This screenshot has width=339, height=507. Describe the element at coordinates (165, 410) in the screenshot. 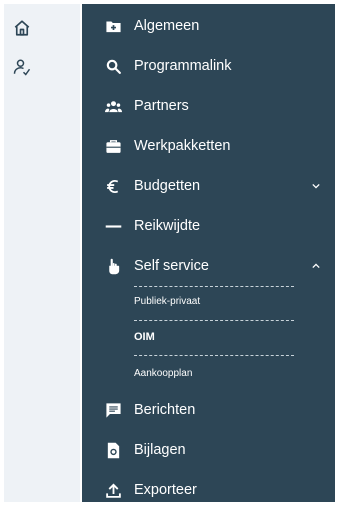

I see `menu-item-label: Berichten` at that location.